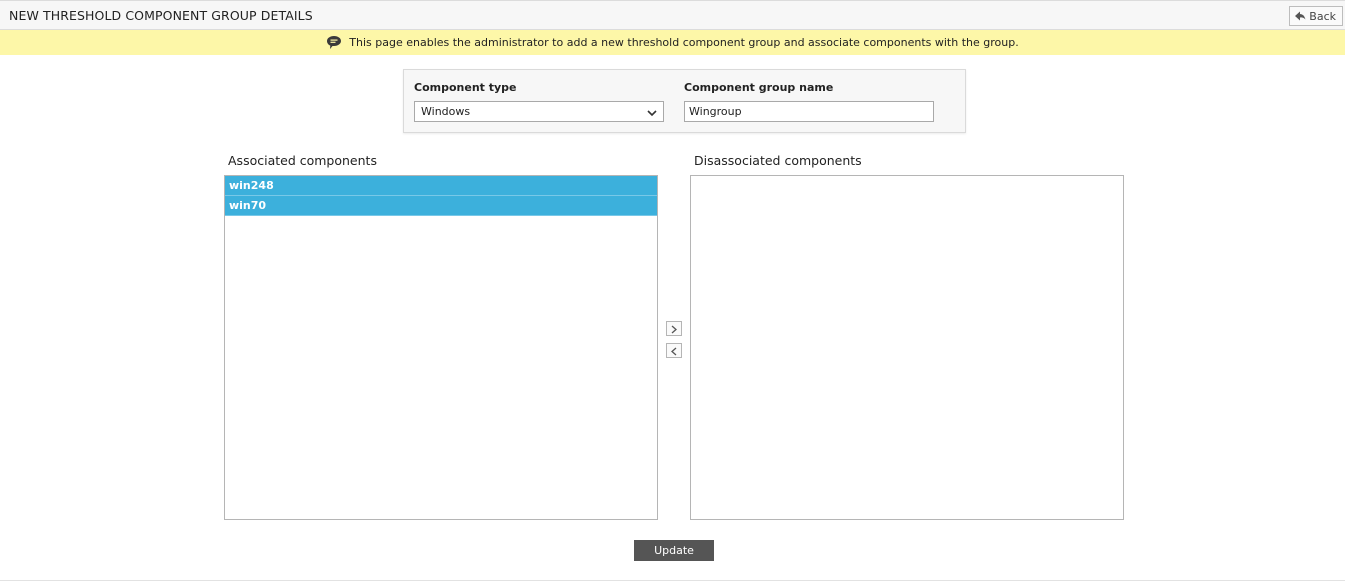 This screenshot has width=1345, height=582. I want to click on divider, so click(672, 580).